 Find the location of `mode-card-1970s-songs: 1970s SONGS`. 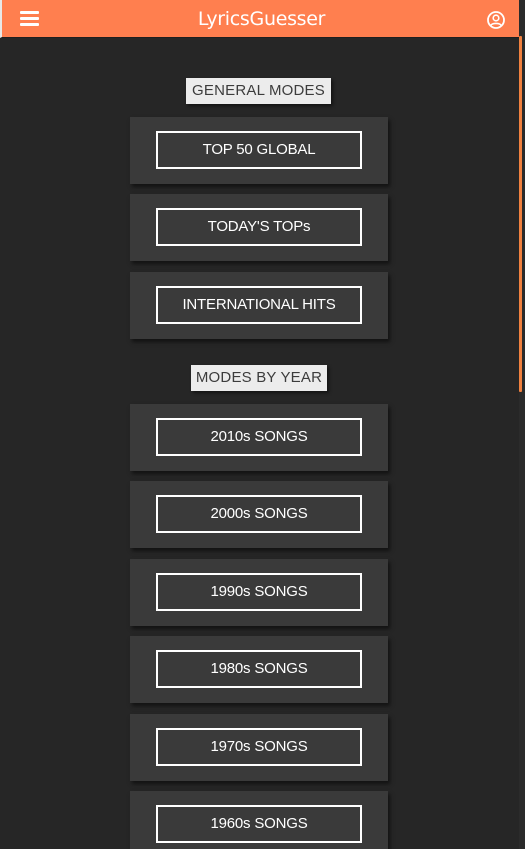

mode-card-1970s-songs: 1970s SONGS is located at coordinates (259, 747).